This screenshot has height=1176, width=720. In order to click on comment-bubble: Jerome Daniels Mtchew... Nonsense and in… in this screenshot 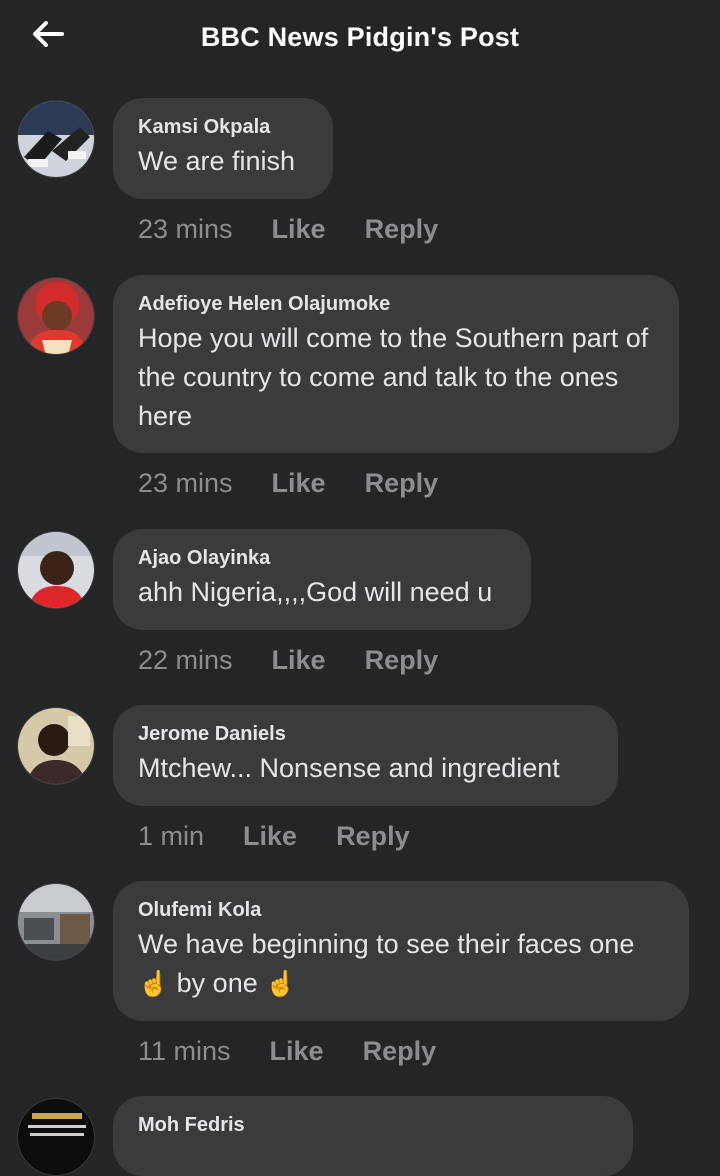, I will do `click(365, 755)`.